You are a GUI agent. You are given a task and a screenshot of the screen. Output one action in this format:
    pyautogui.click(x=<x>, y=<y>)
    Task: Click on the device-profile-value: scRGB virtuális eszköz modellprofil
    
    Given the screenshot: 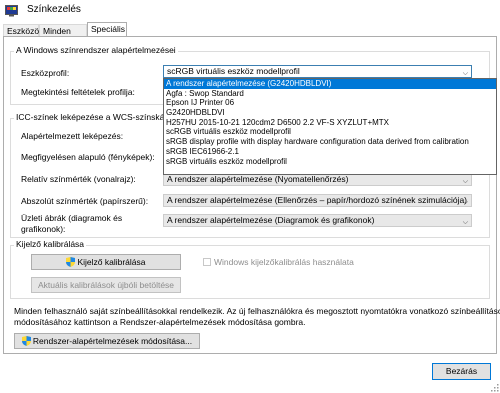 What is the action you would take?
    pyautogui.click(x=233, y=71)
    